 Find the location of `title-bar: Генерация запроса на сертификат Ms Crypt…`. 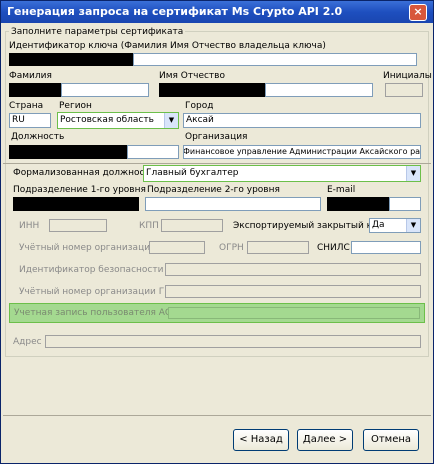

title-bar: Генерация запроса на сертификат Ms Crypt… is located at coordinates (217, 12).